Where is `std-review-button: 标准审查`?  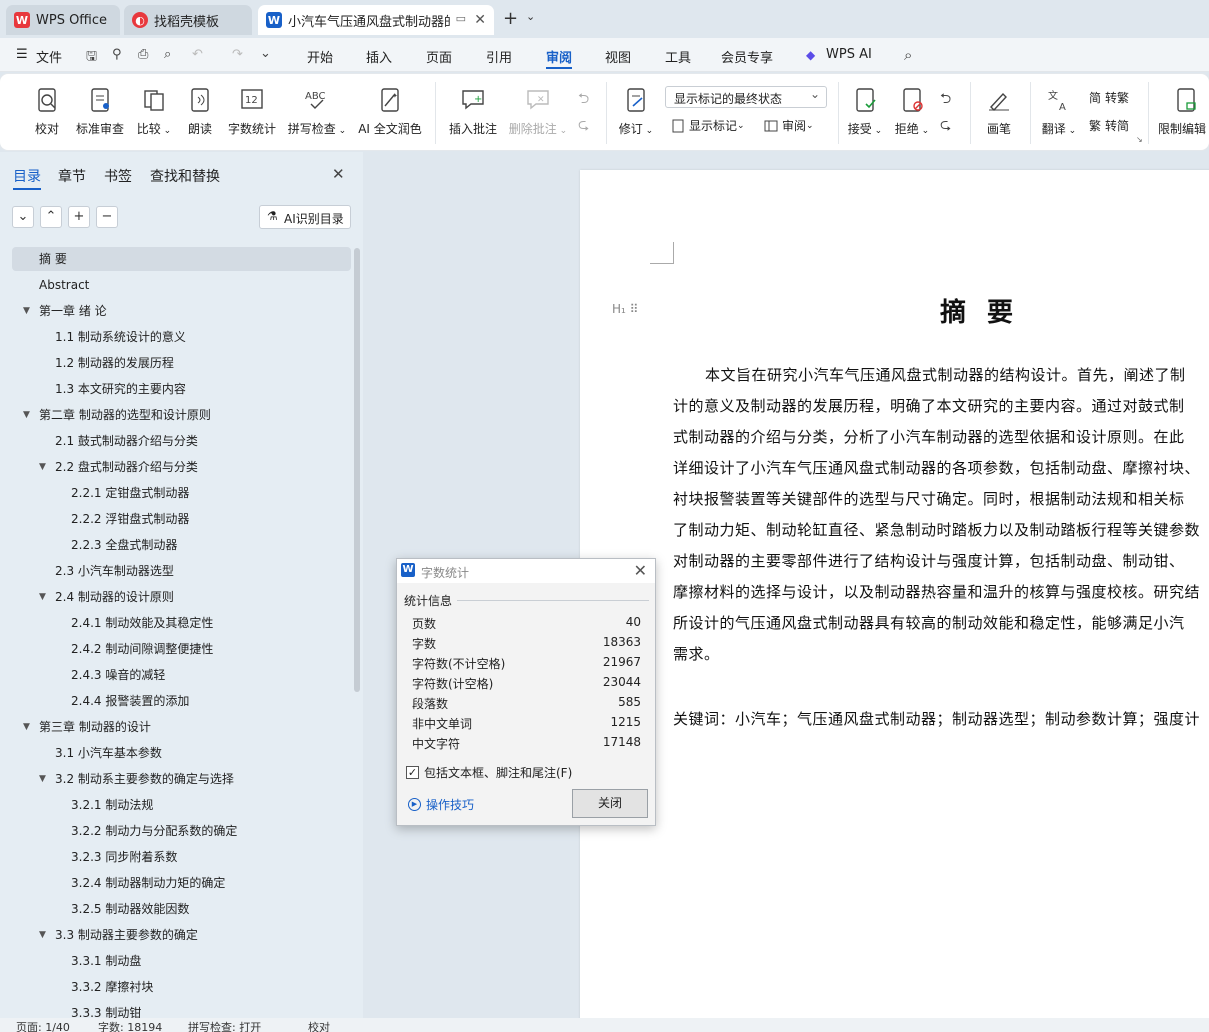
std-review-button: 标准审查 is located at coordinates (100, 111).